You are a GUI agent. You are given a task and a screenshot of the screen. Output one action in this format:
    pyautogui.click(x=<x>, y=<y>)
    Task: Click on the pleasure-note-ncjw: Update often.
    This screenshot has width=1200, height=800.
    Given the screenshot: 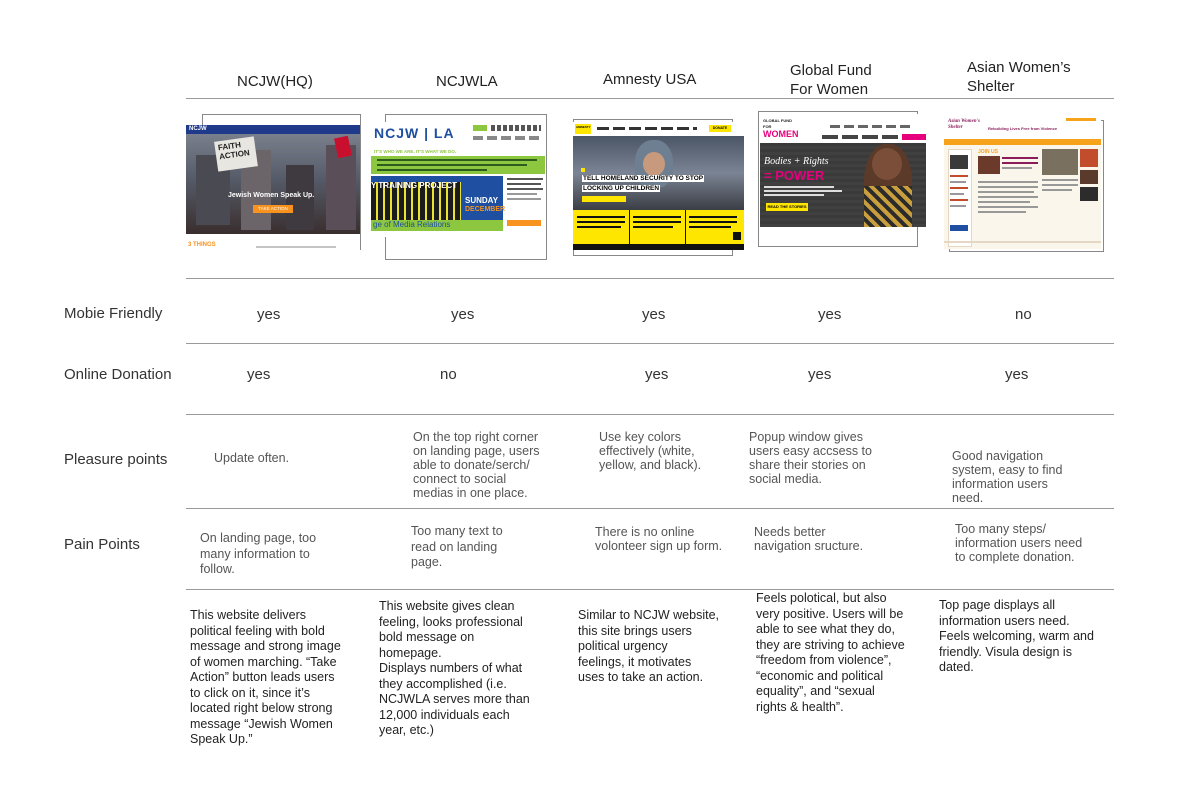 What is the action you would take?
    pyautogui.click(x=252, y=458)
    